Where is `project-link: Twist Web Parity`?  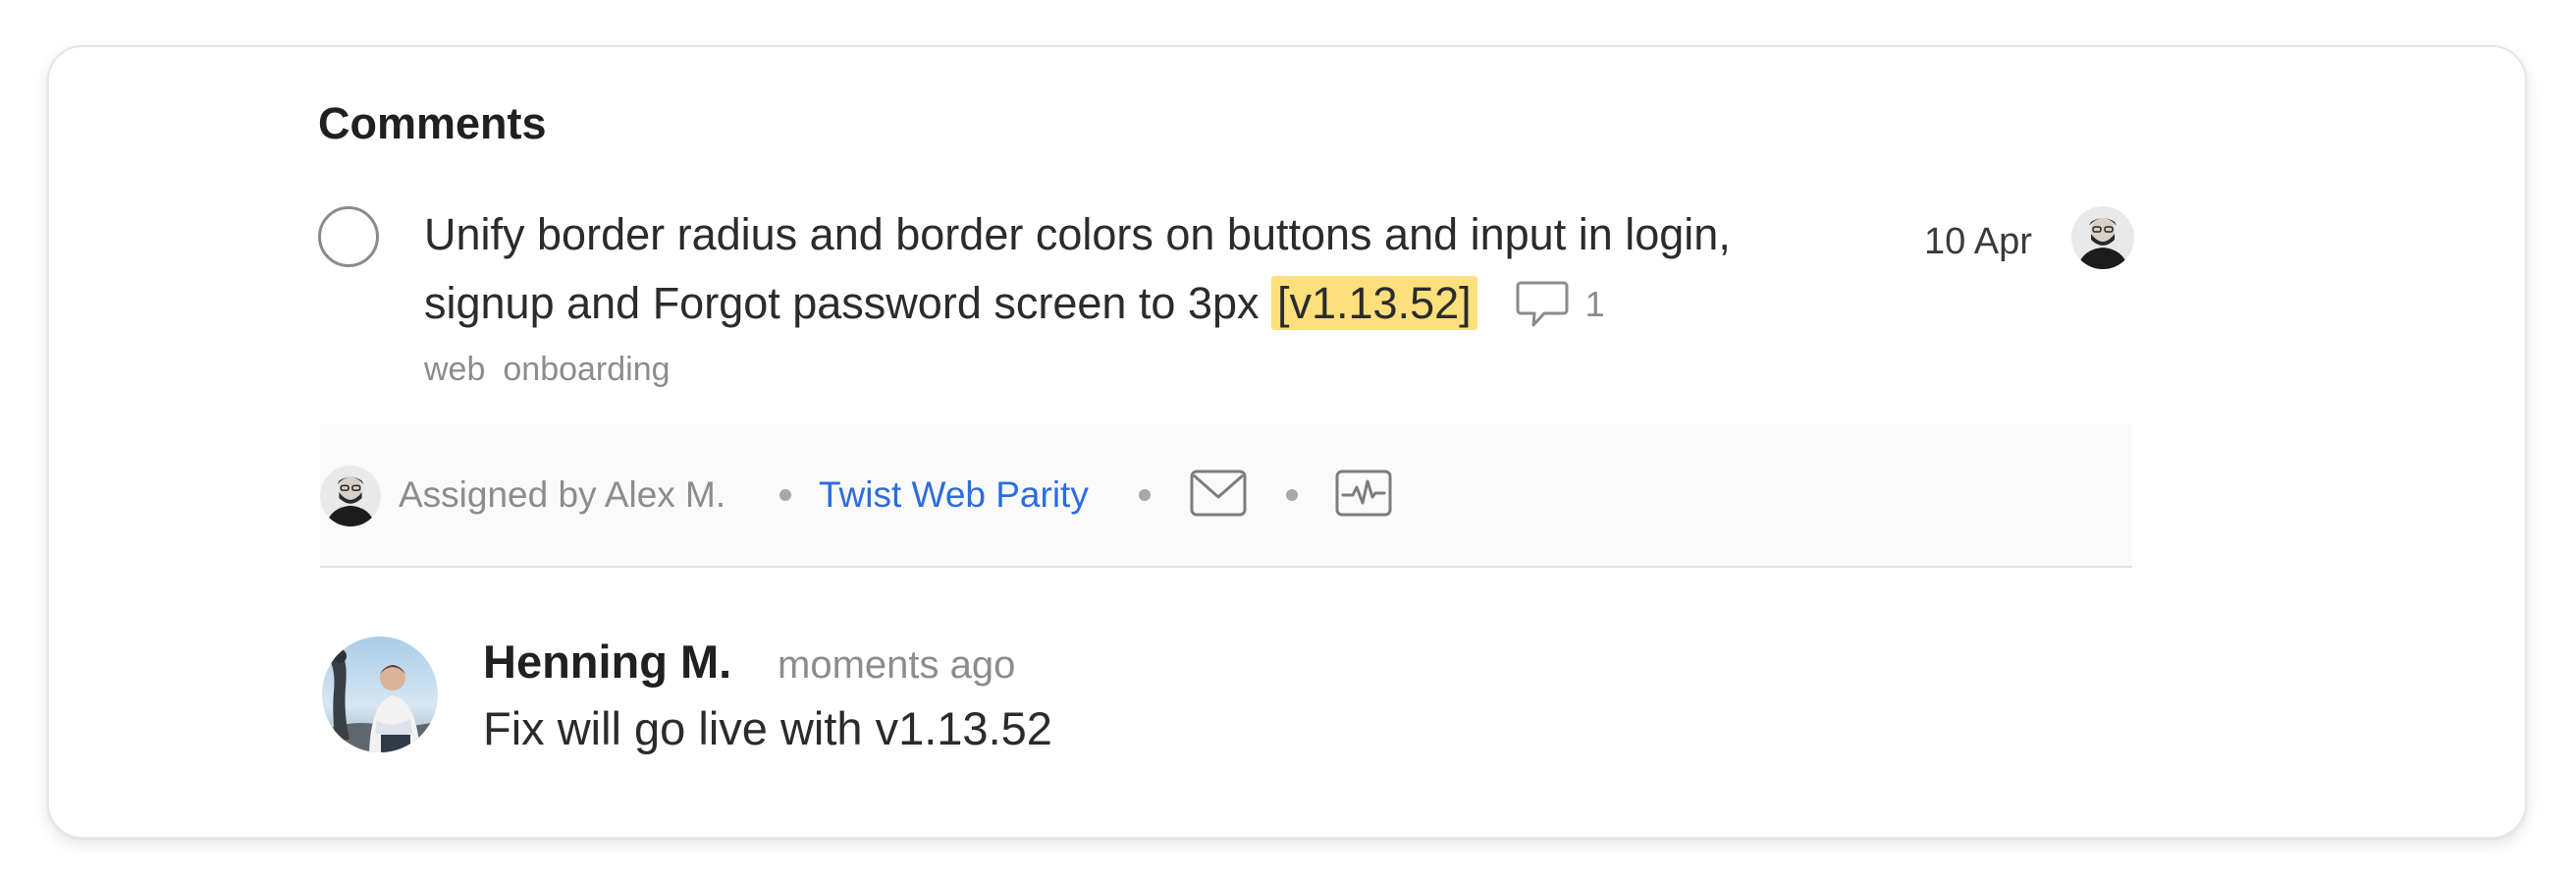
project-link: Twist Web Parity is located at coordinates (954, 495).